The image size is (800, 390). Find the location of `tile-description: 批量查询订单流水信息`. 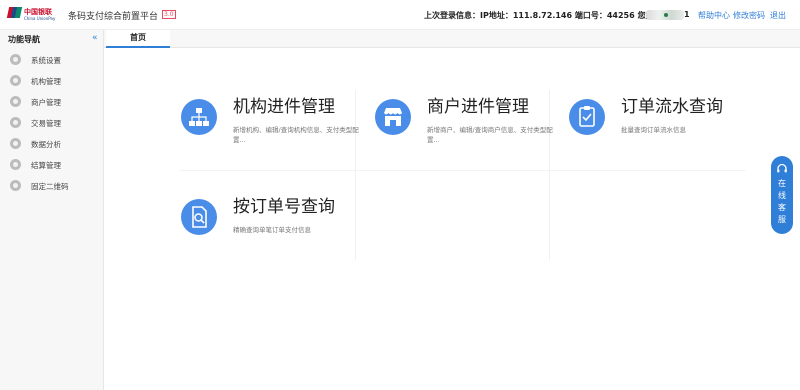

tile-description: 批量查询订单流水信息 is located at coordinates (653, 130).